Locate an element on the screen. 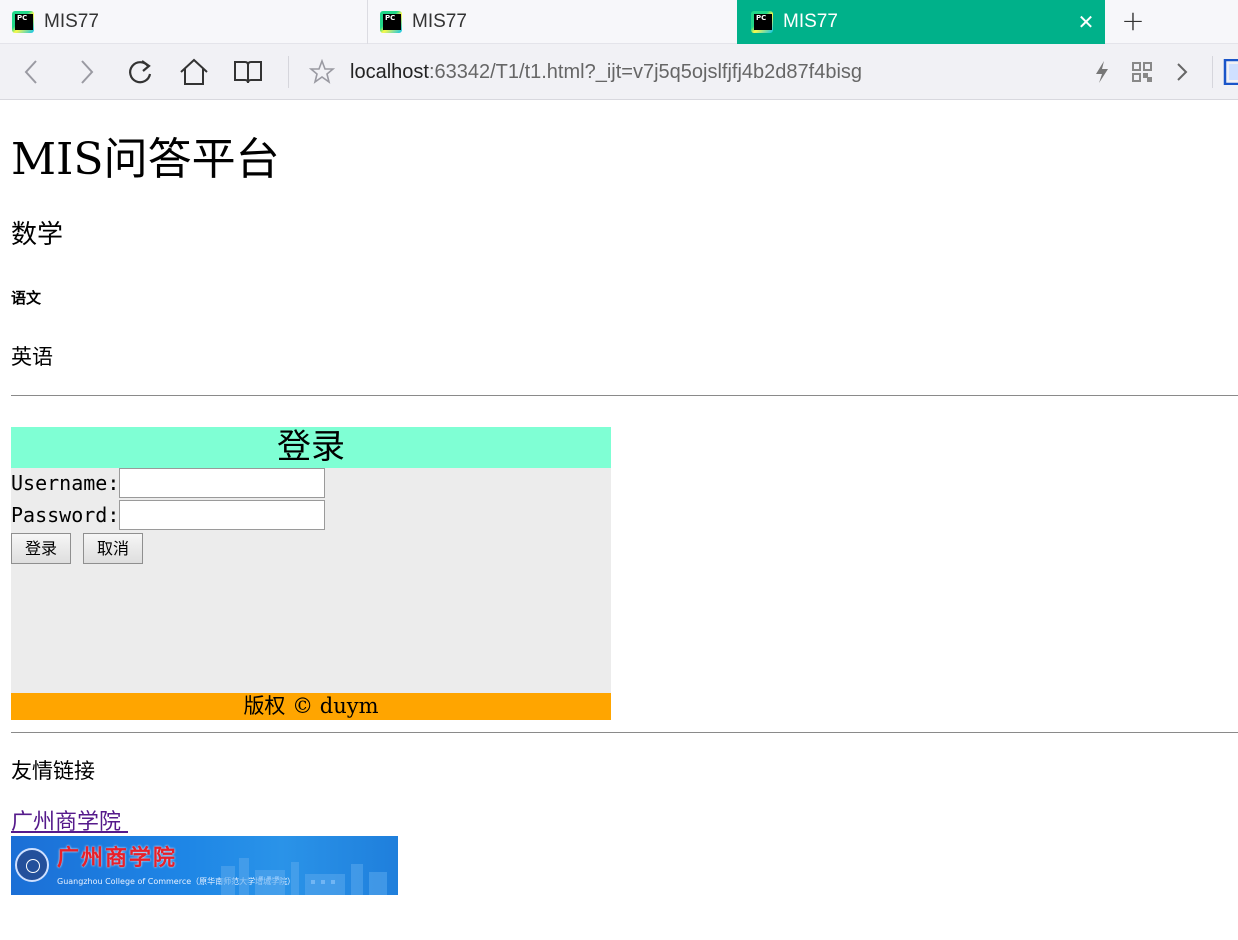 The height and width of the screenshot is (940, 1238). new-tab-button: + is located at coordinates (1133, 22).